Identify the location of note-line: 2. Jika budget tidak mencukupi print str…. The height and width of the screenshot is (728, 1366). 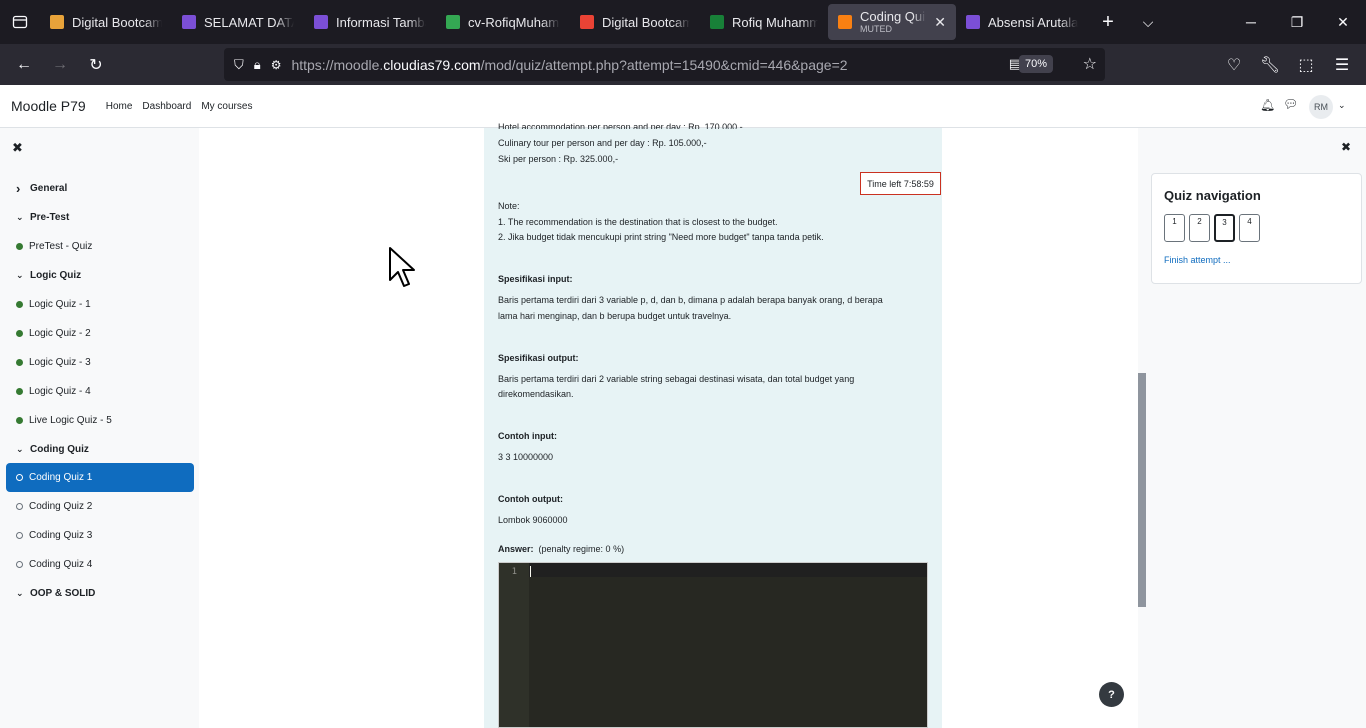
(661, 237).